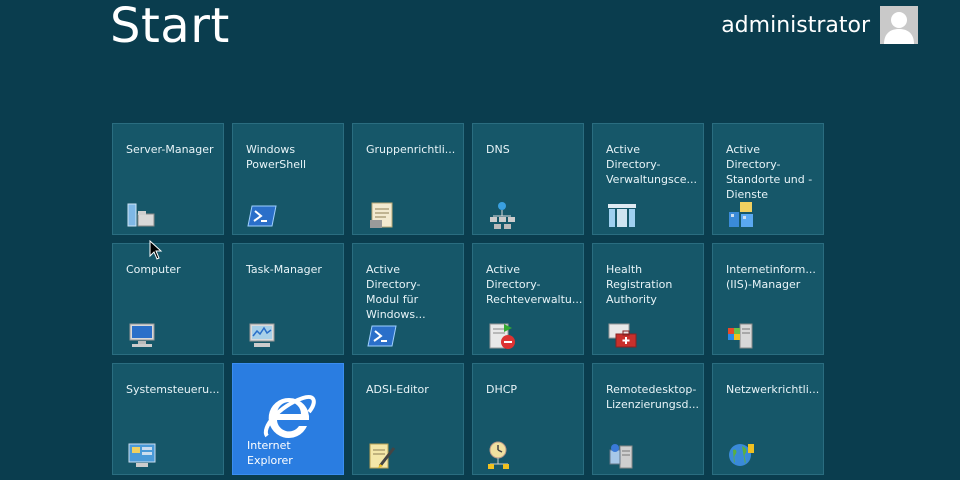  Describe the element at coordinates (170, 27) in the screenshot. I see `page-title: Start` at that location.